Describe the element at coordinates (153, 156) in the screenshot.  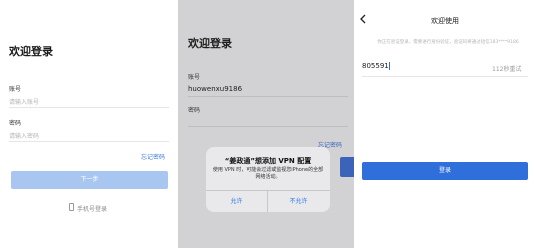
I see `forgot-password-link: 忘记密码` at that location.